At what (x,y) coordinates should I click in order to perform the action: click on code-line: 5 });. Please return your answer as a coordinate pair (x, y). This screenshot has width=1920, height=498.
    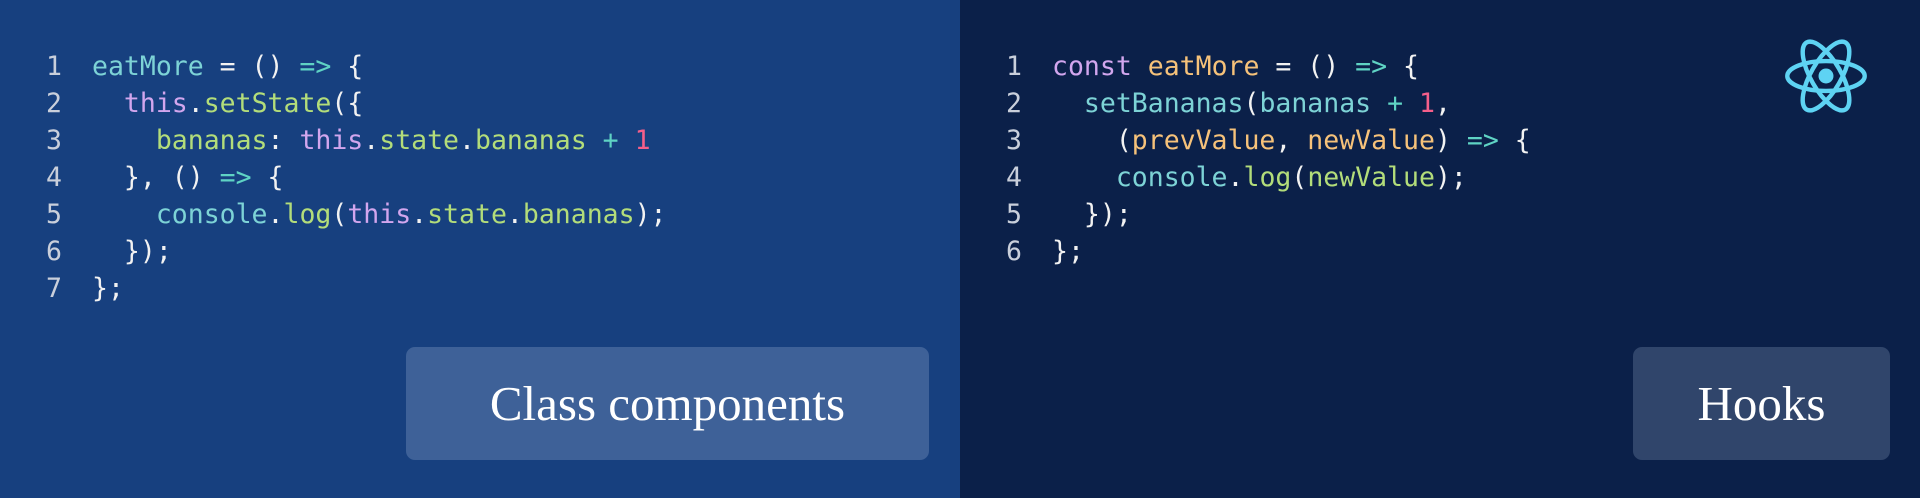
    Looking at the image, I should click on (1268, 214).